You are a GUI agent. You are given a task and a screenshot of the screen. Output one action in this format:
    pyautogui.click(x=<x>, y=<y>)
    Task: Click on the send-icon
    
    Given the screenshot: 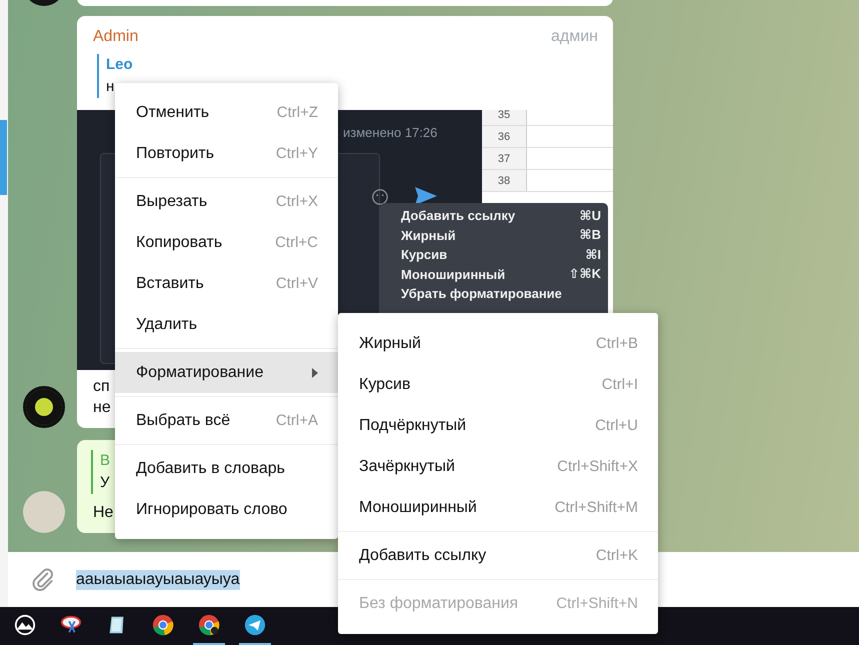 What is the action you would take?
    pyautogui.click(x=426, y=196)
    